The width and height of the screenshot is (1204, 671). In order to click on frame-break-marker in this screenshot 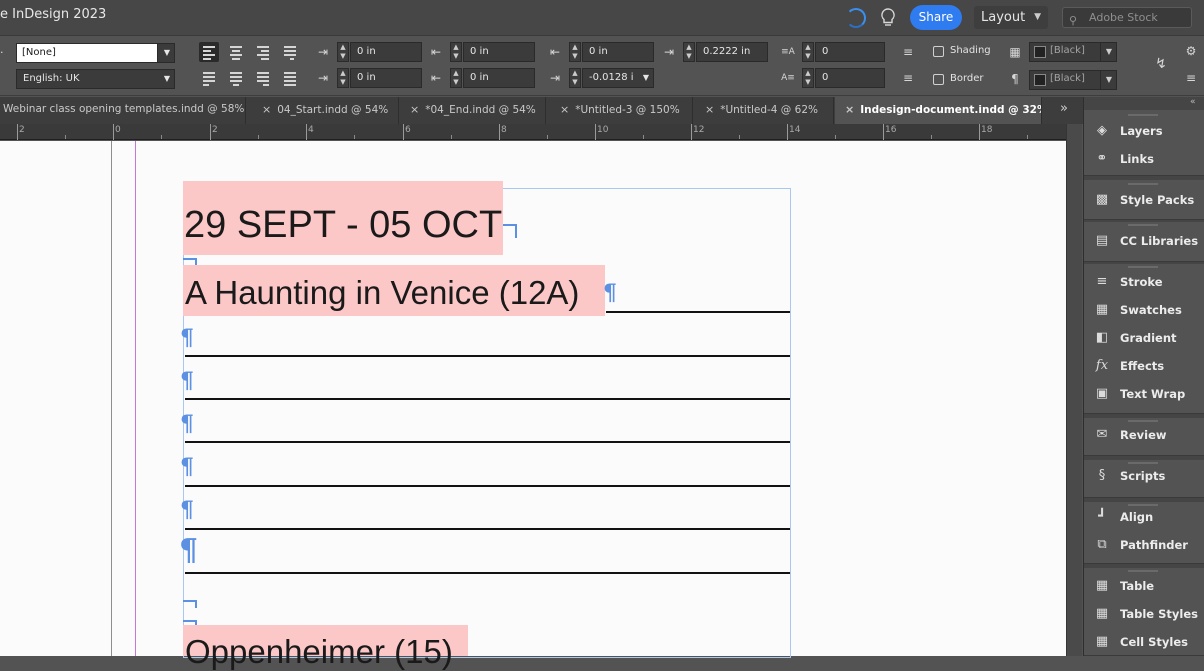, I will do `click(510, 231)`.